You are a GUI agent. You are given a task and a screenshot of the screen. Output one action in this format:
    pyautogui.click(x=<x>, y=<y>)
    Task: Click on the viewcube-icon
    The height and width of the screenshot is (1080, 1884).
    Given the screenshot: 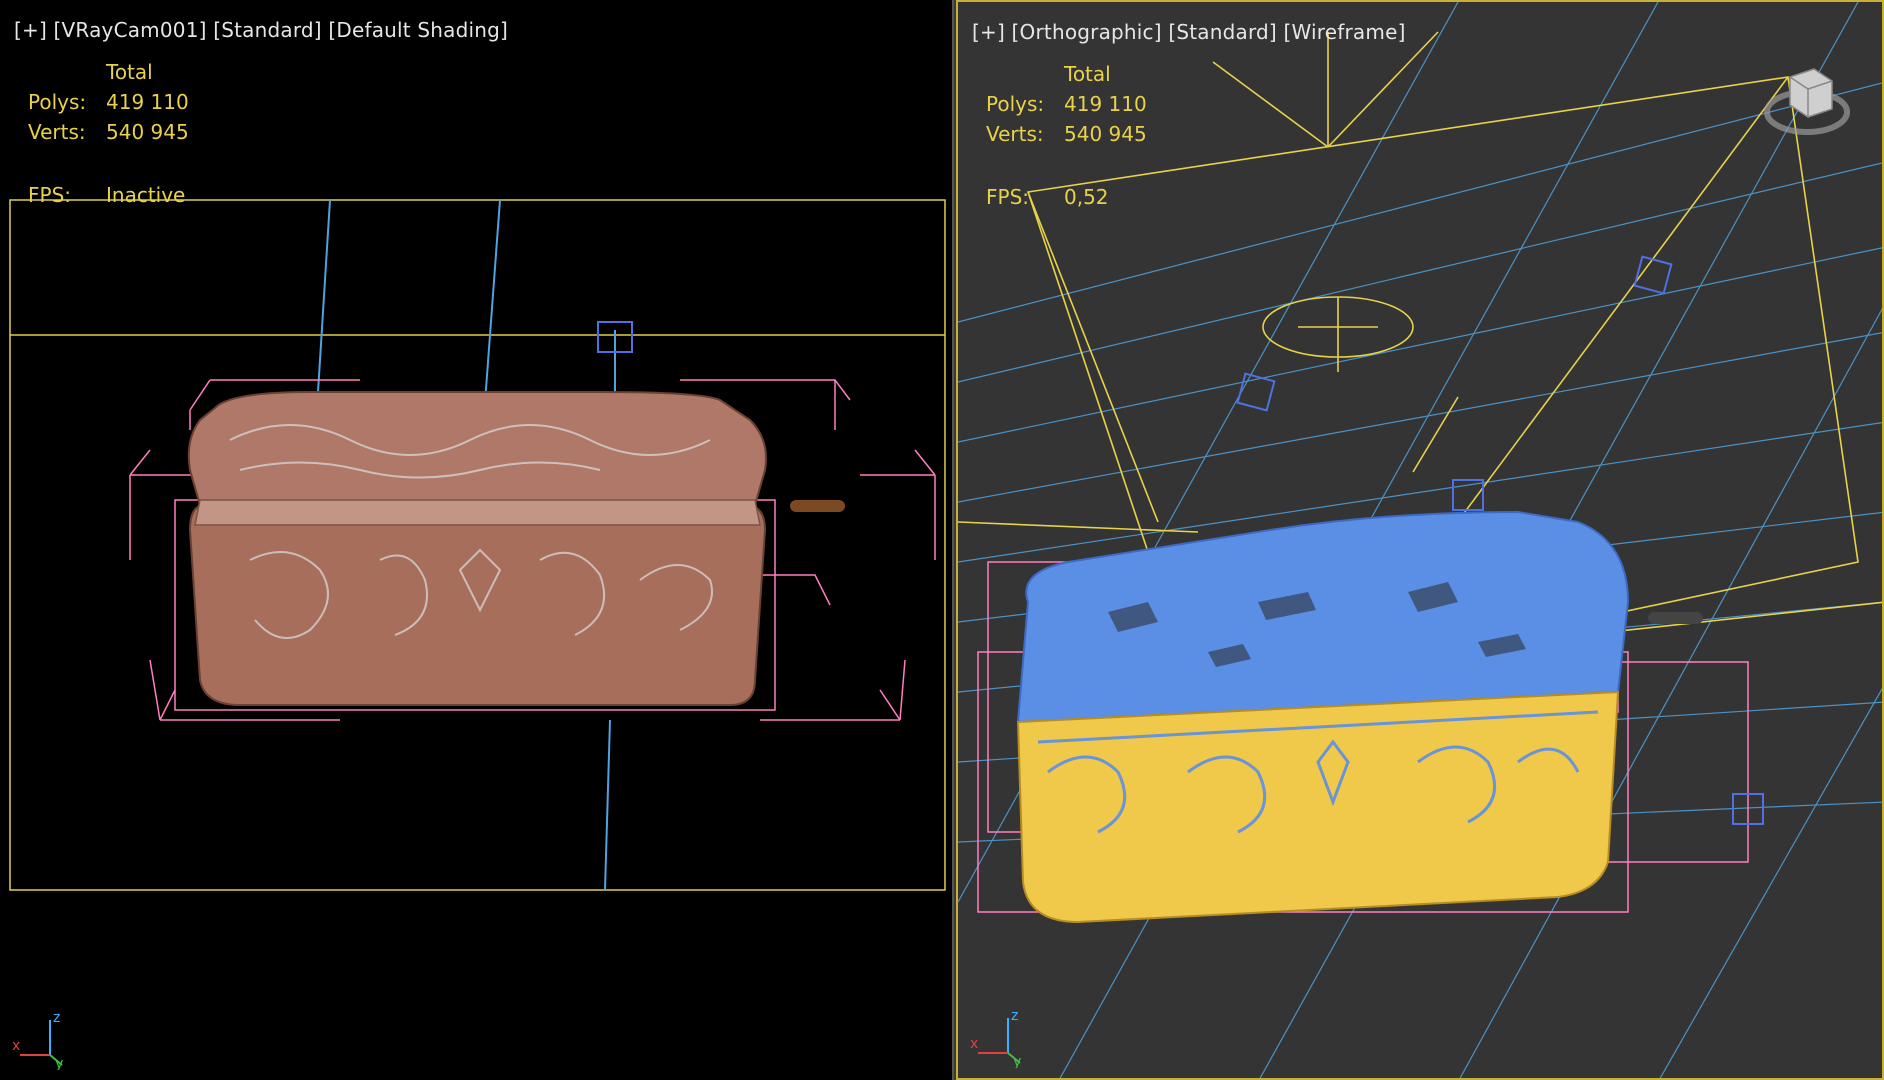 What is the action you would take?
    pyautogui.click(x=1807, y=102)
    